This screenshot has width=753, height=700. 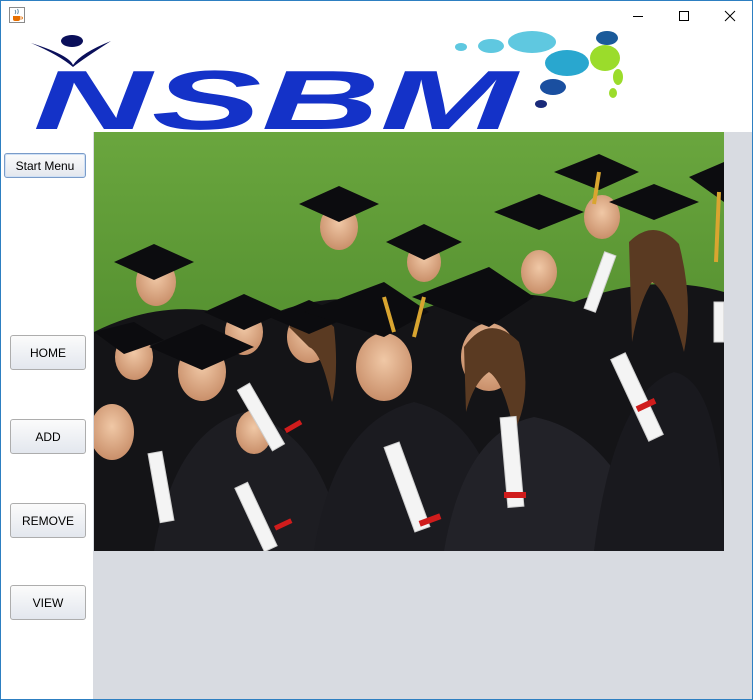 I want to click on title-bar, so click(x=376, y=16).